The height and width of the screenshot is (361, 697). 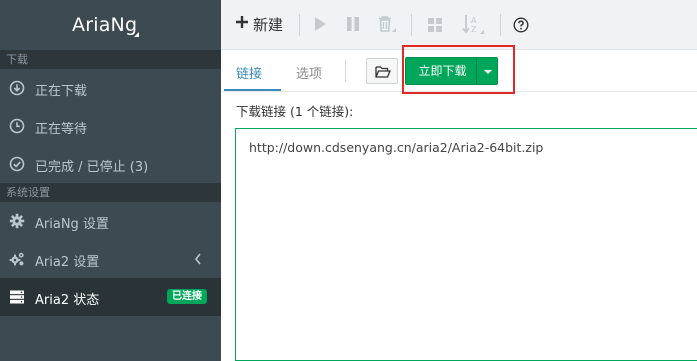 I want to click on sidebar-item-label: 已完成 / 已停止 (3), so click(x=92, y=167).